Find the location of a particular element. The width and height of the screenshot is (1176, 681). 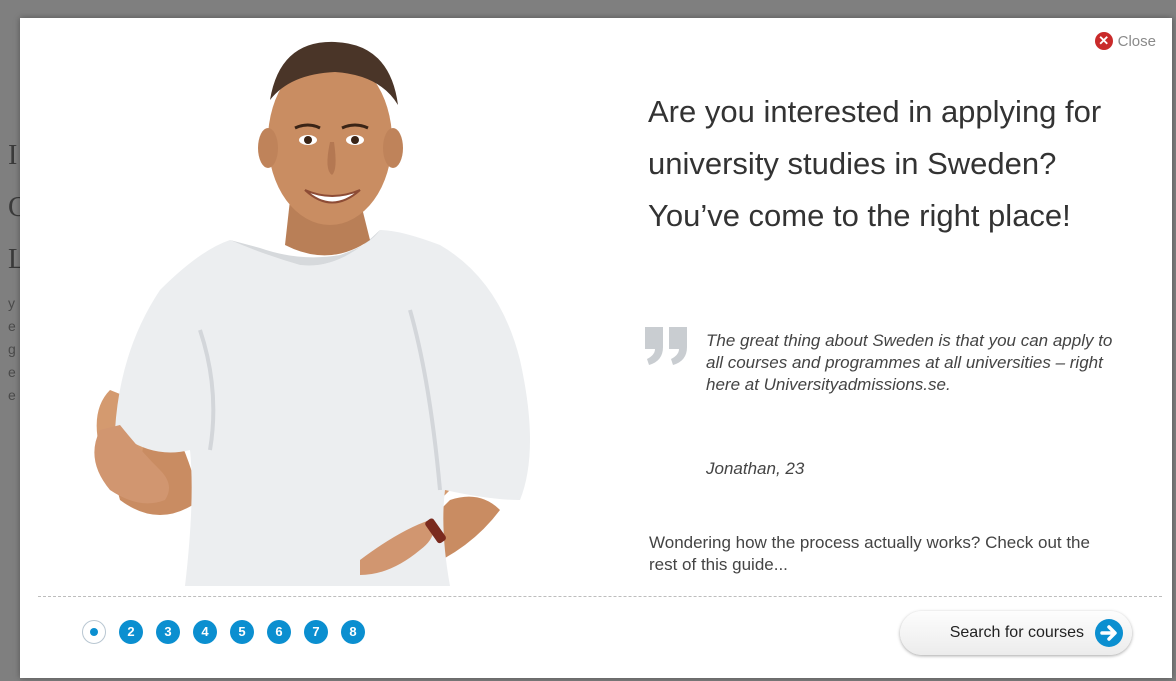

pager-dot-5: 5 is located at coordinates (242, 632).